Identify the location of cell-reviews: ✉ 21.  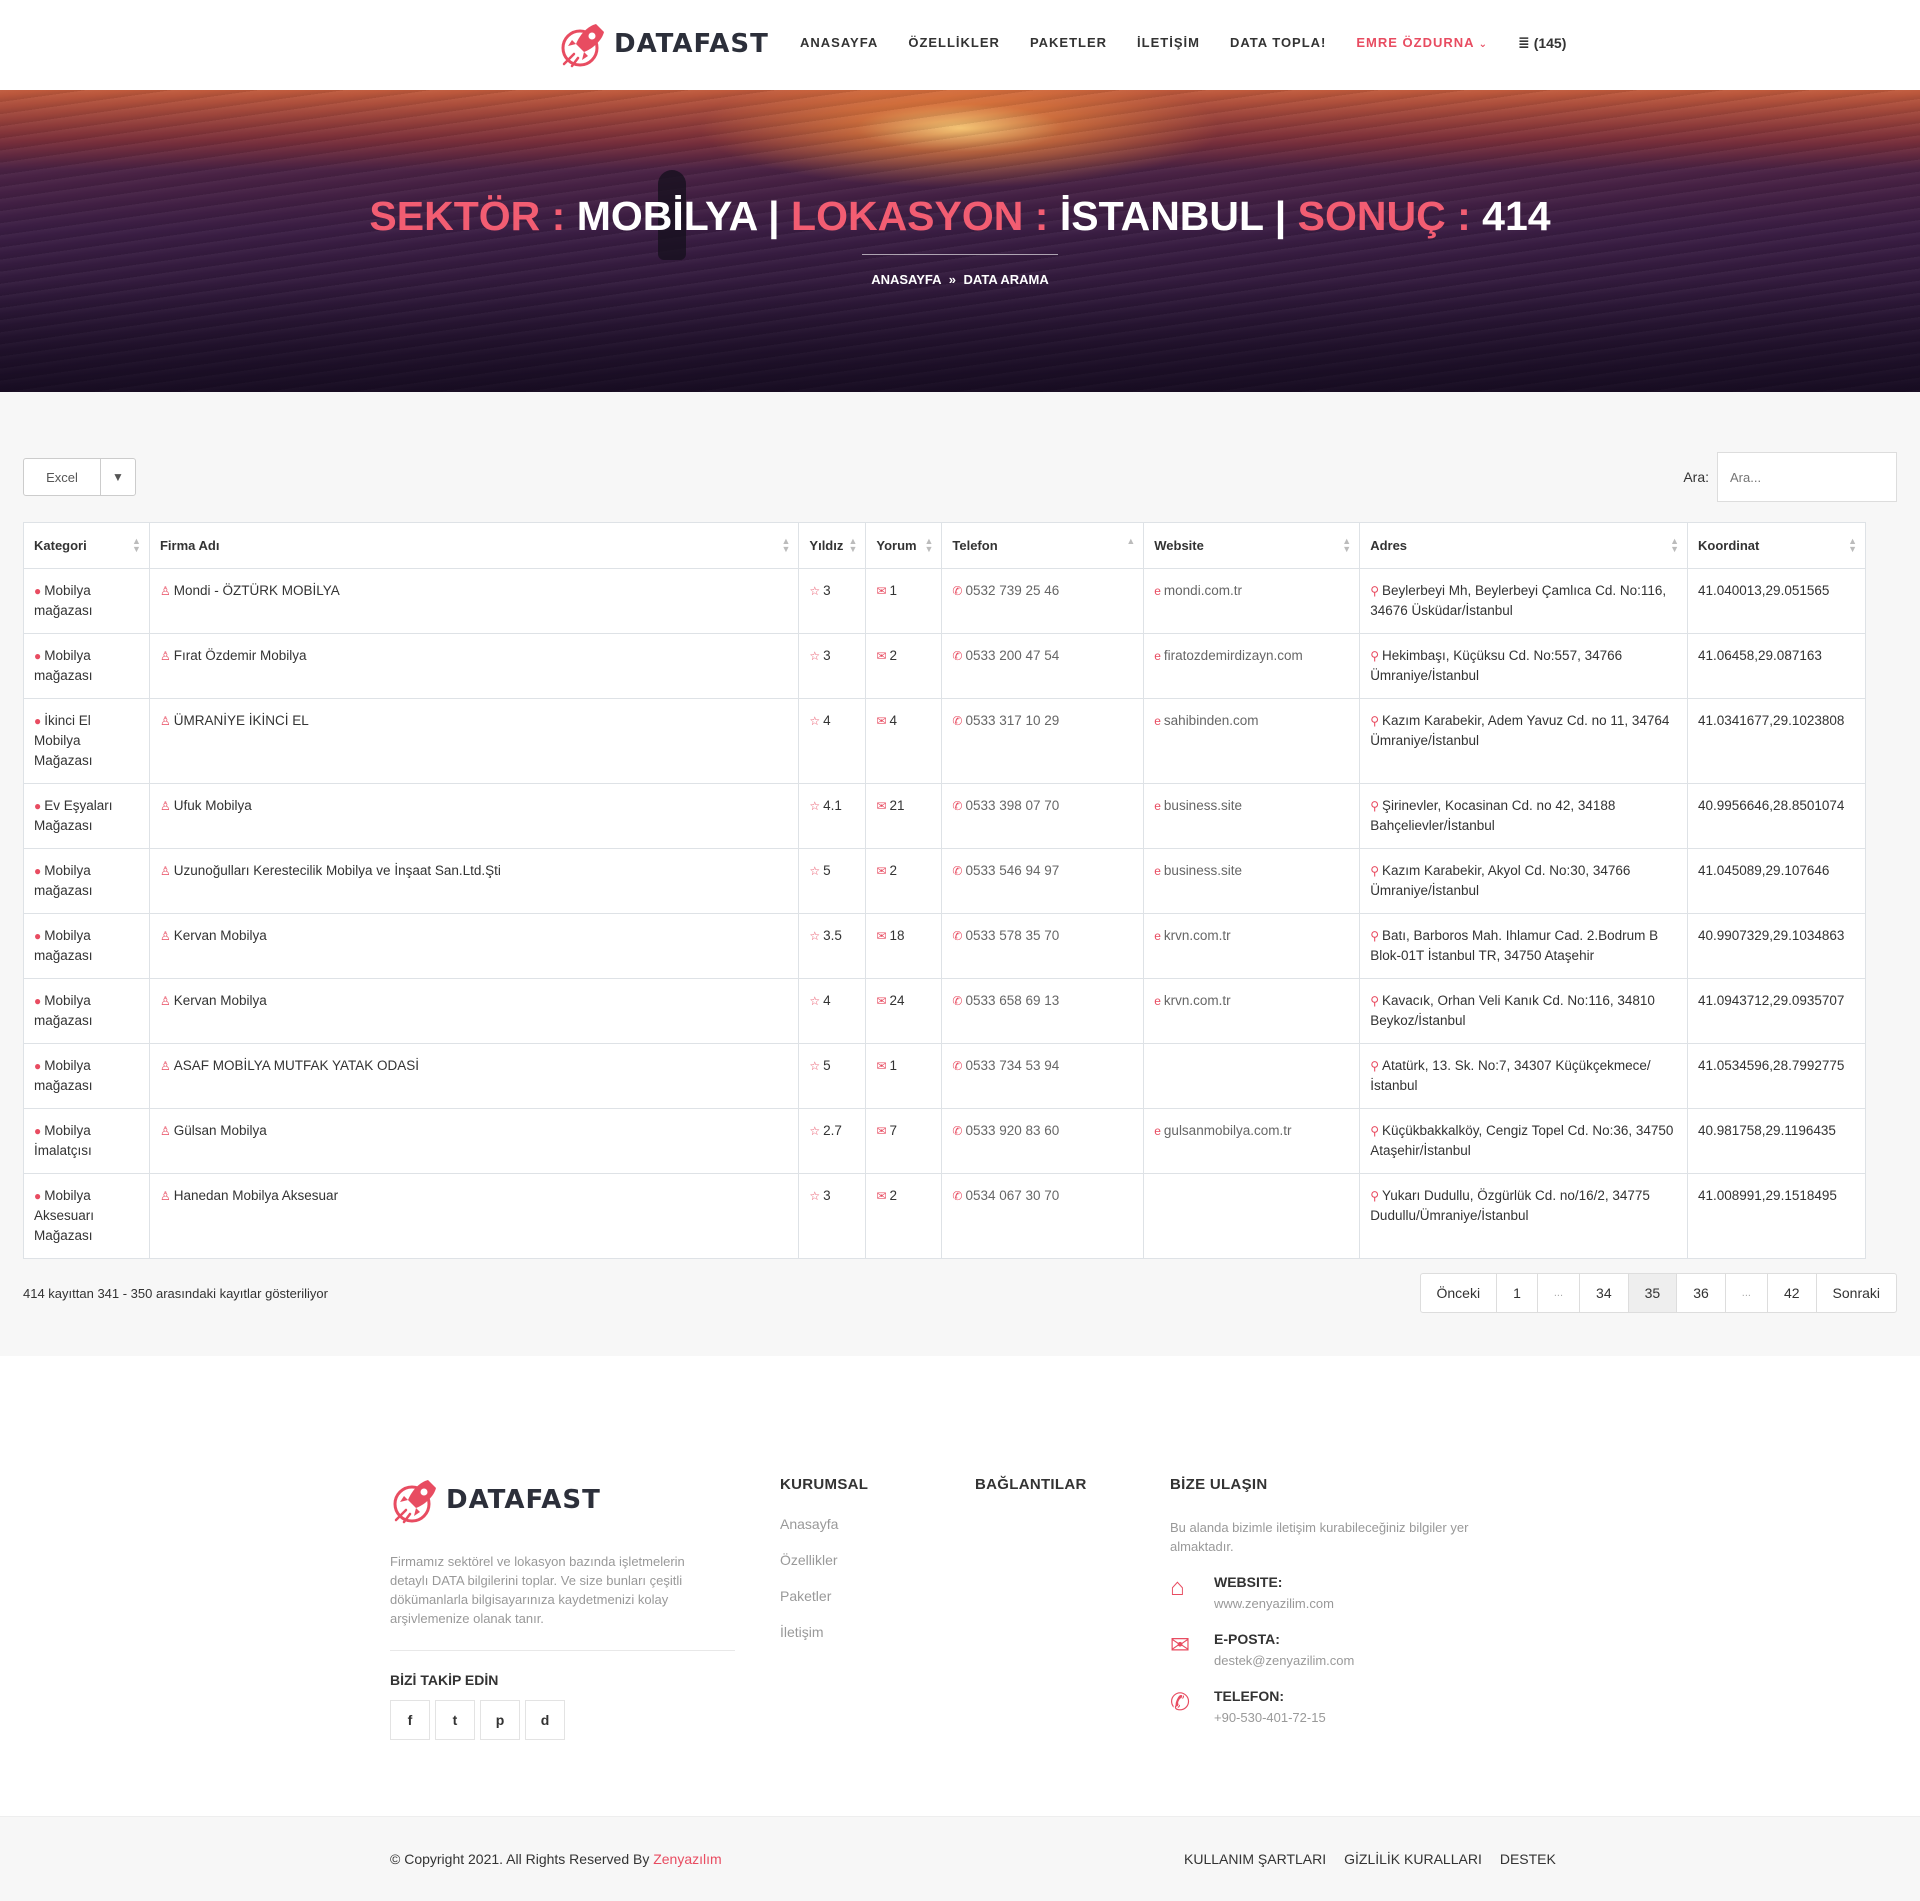
(904, 816).